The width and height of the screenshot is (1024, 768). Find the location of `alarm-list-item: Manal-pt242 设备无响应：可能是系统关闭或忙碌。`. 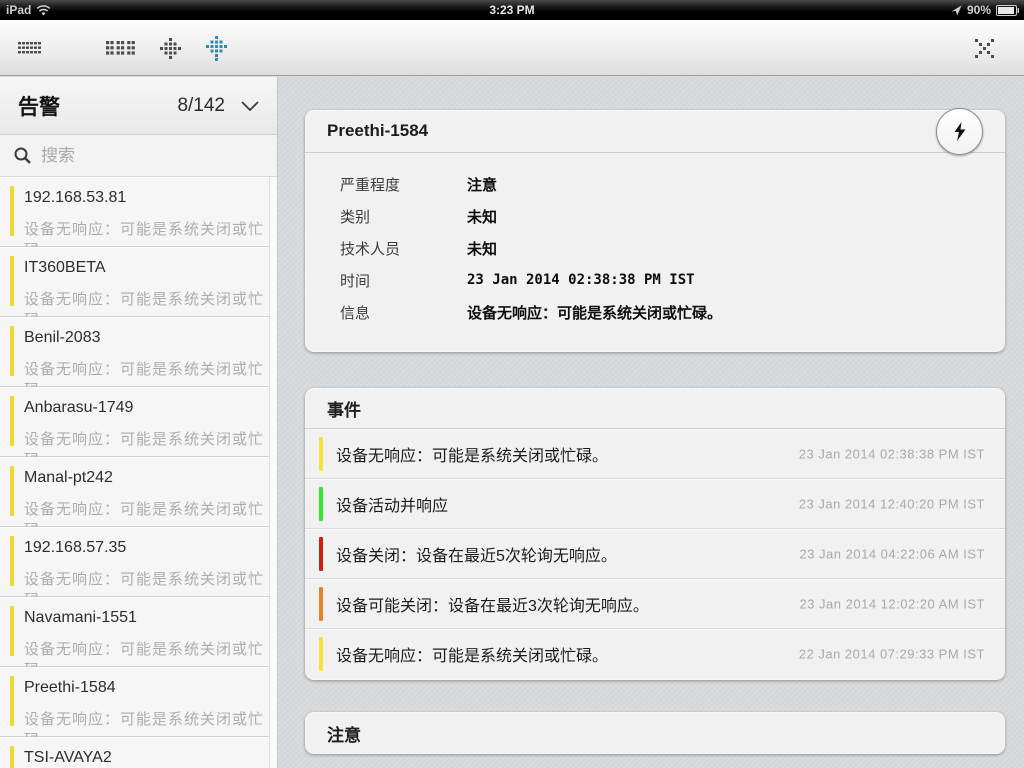

alarm-list-item: Manal-pt242 设备无响应：可能是系统关闭或忙碌。 is located at coordinates (134, 498).